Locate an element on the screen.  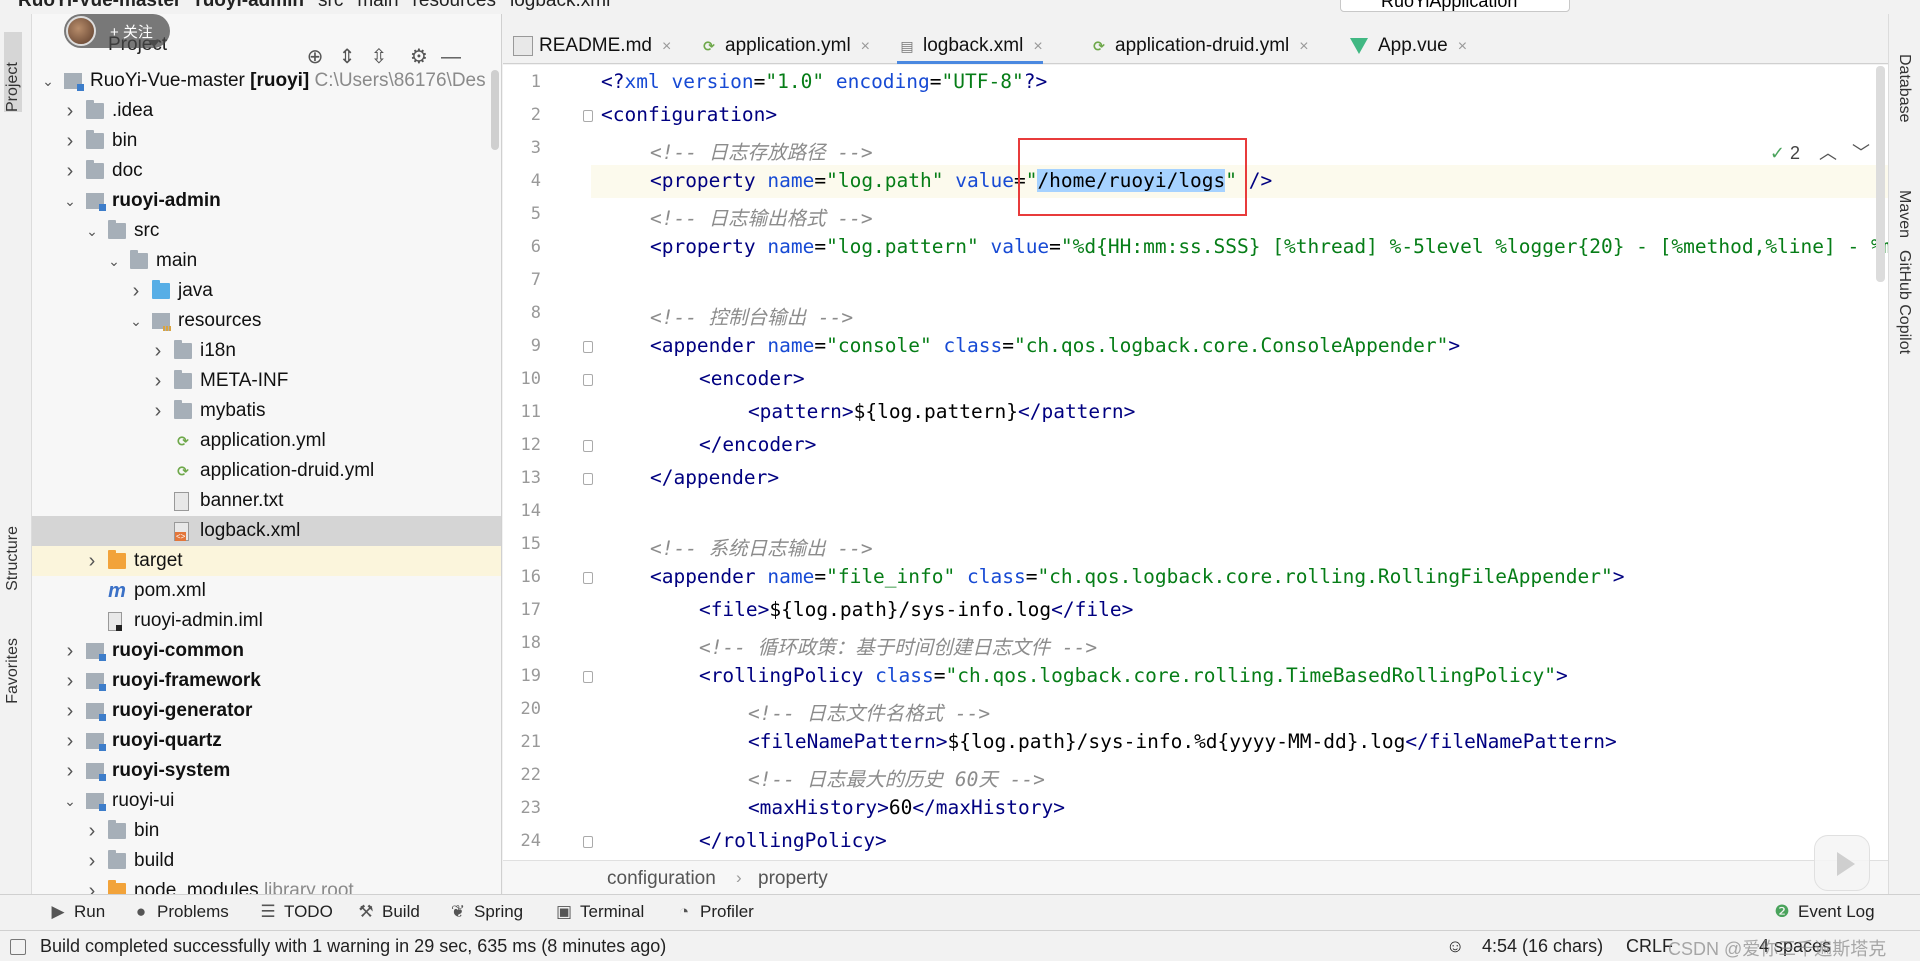
tree-item: › ruoyi-system is located at coordinates (266, 771).